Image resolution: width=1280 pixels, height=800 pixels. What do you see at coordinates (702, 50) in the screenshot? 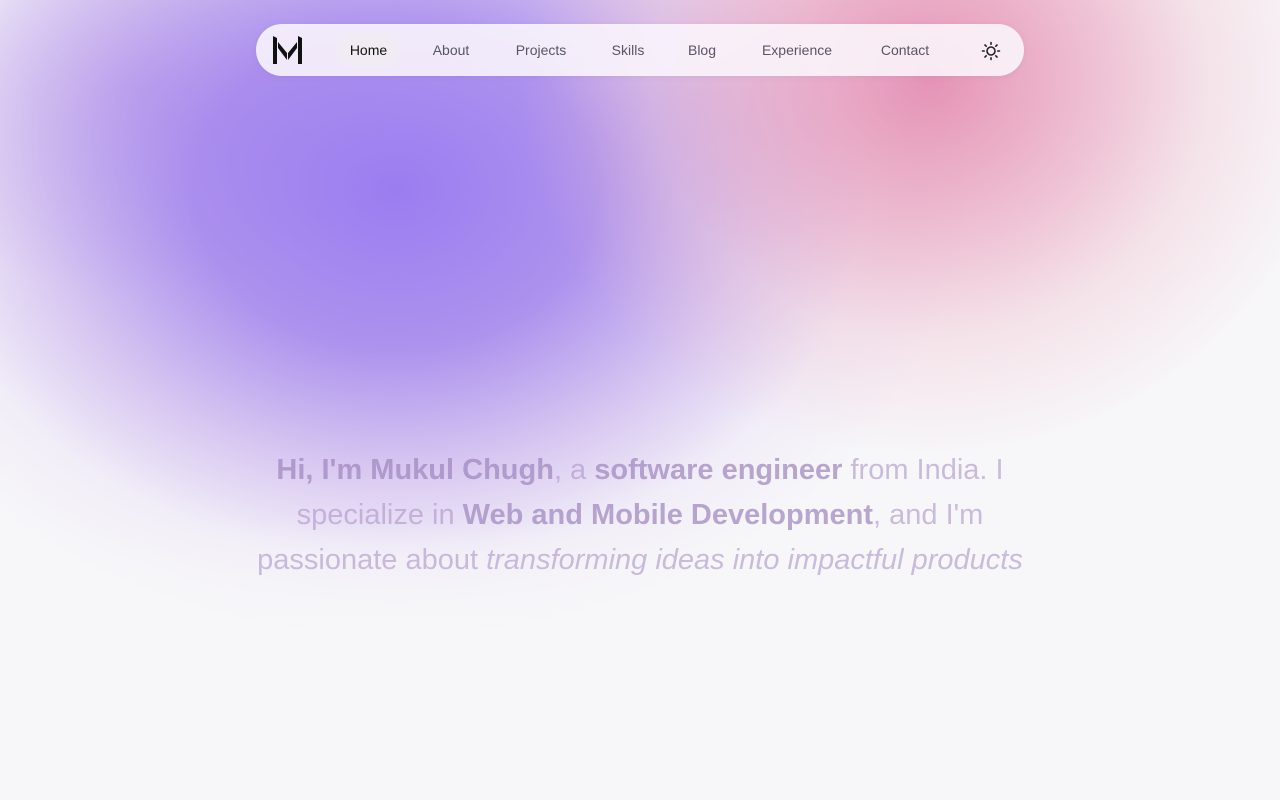
I see `nav-blog: Blog` at bounding box center [702, 50].